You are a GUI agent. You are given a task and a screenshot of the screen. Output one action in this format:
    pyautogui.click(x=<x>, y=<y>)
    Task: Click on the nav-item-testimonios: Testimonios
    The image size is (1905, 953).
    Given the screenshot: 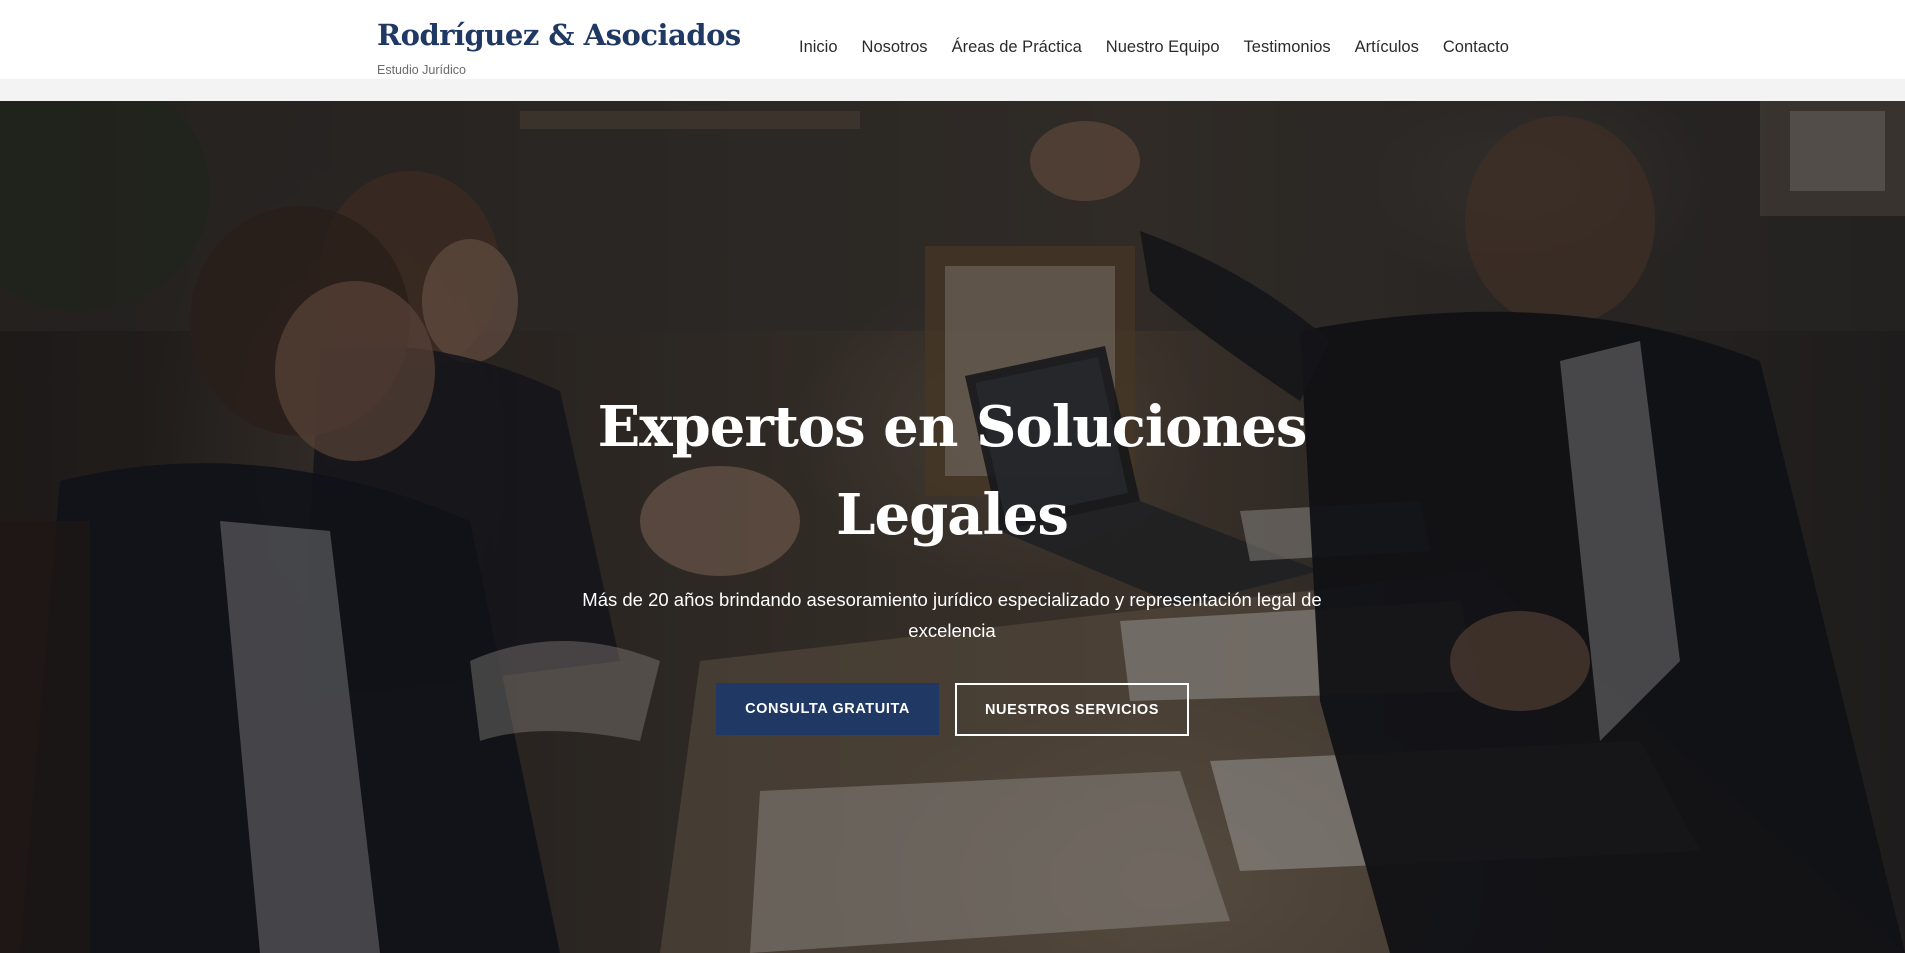 What is the action you would take?
    pyautogui.click(x=1287, y=47)
    